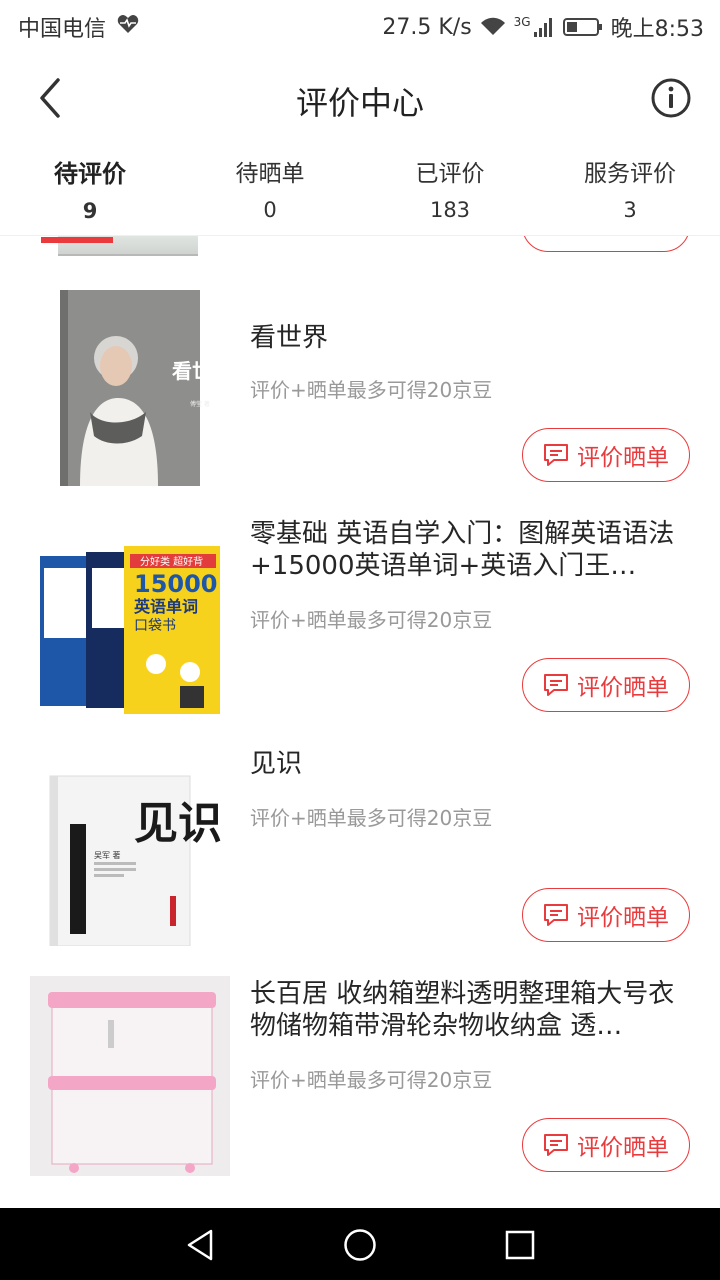  I want to click on tab-reviewed: 已评价 183, so click(450, 190).